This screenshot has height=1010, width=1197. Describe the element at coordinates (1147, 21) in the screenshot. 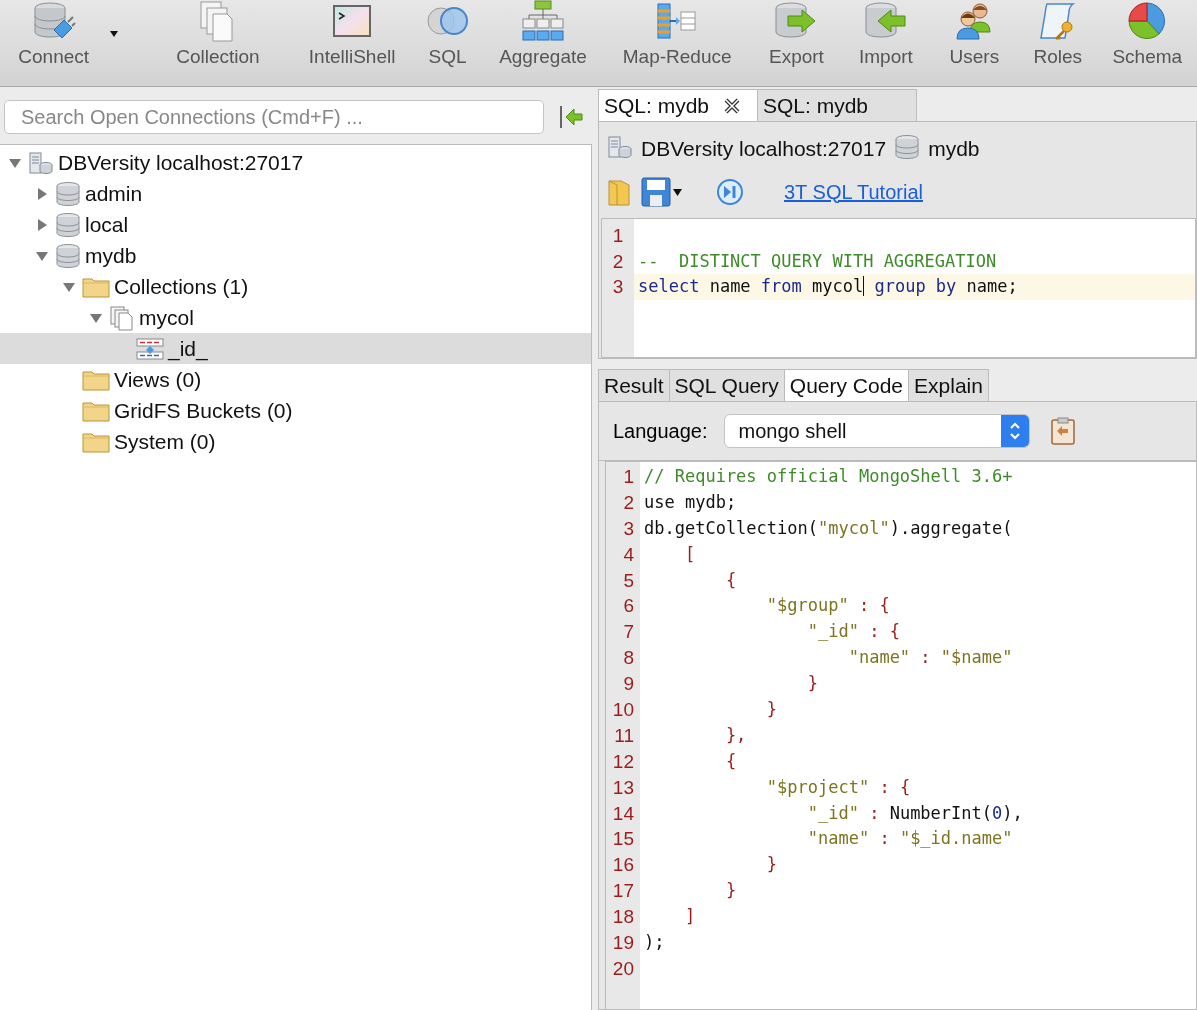

I see `pie-chart-icon` at that location.